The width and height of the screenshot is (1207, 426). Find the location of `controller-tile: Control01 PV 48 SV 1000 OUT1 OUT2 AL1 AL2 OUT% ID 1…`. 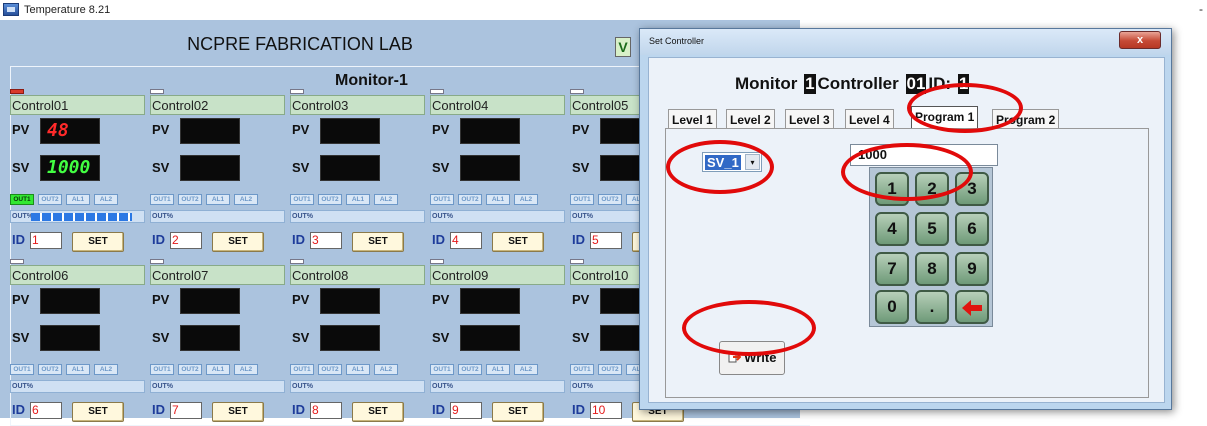

controller-tile: Control01 PV 48 SV 1000 OUT1 OUT2 AL1 AL2 OUT% ID 1… is located at coordinates (77, 170).